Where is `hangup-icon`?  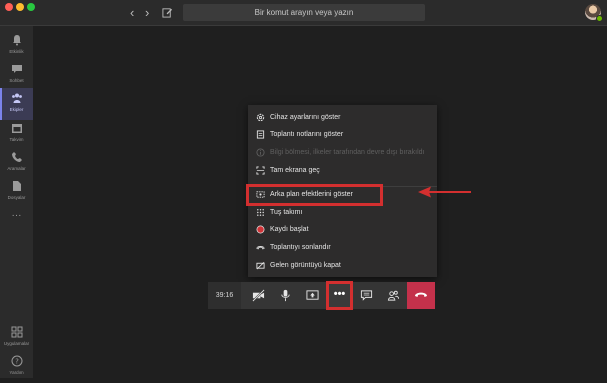 hangup-icon is located at coordinates (421, 294).